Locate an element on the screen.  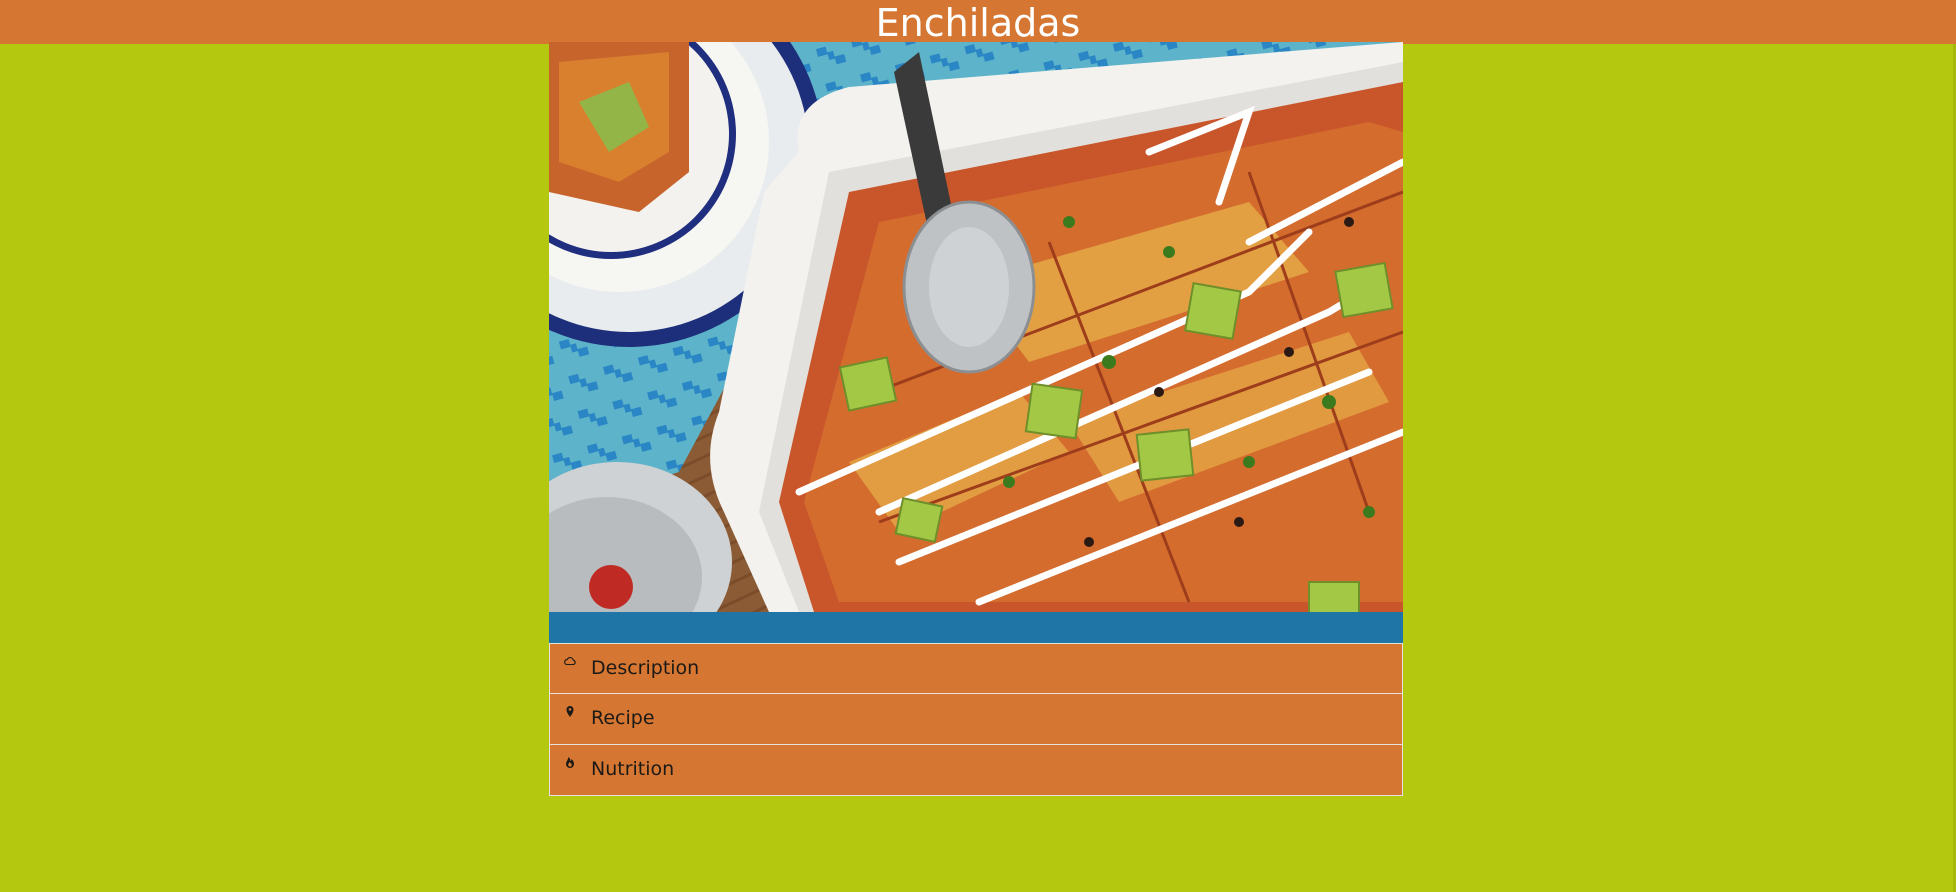
flame-icon is located at coordinates (570, 762).